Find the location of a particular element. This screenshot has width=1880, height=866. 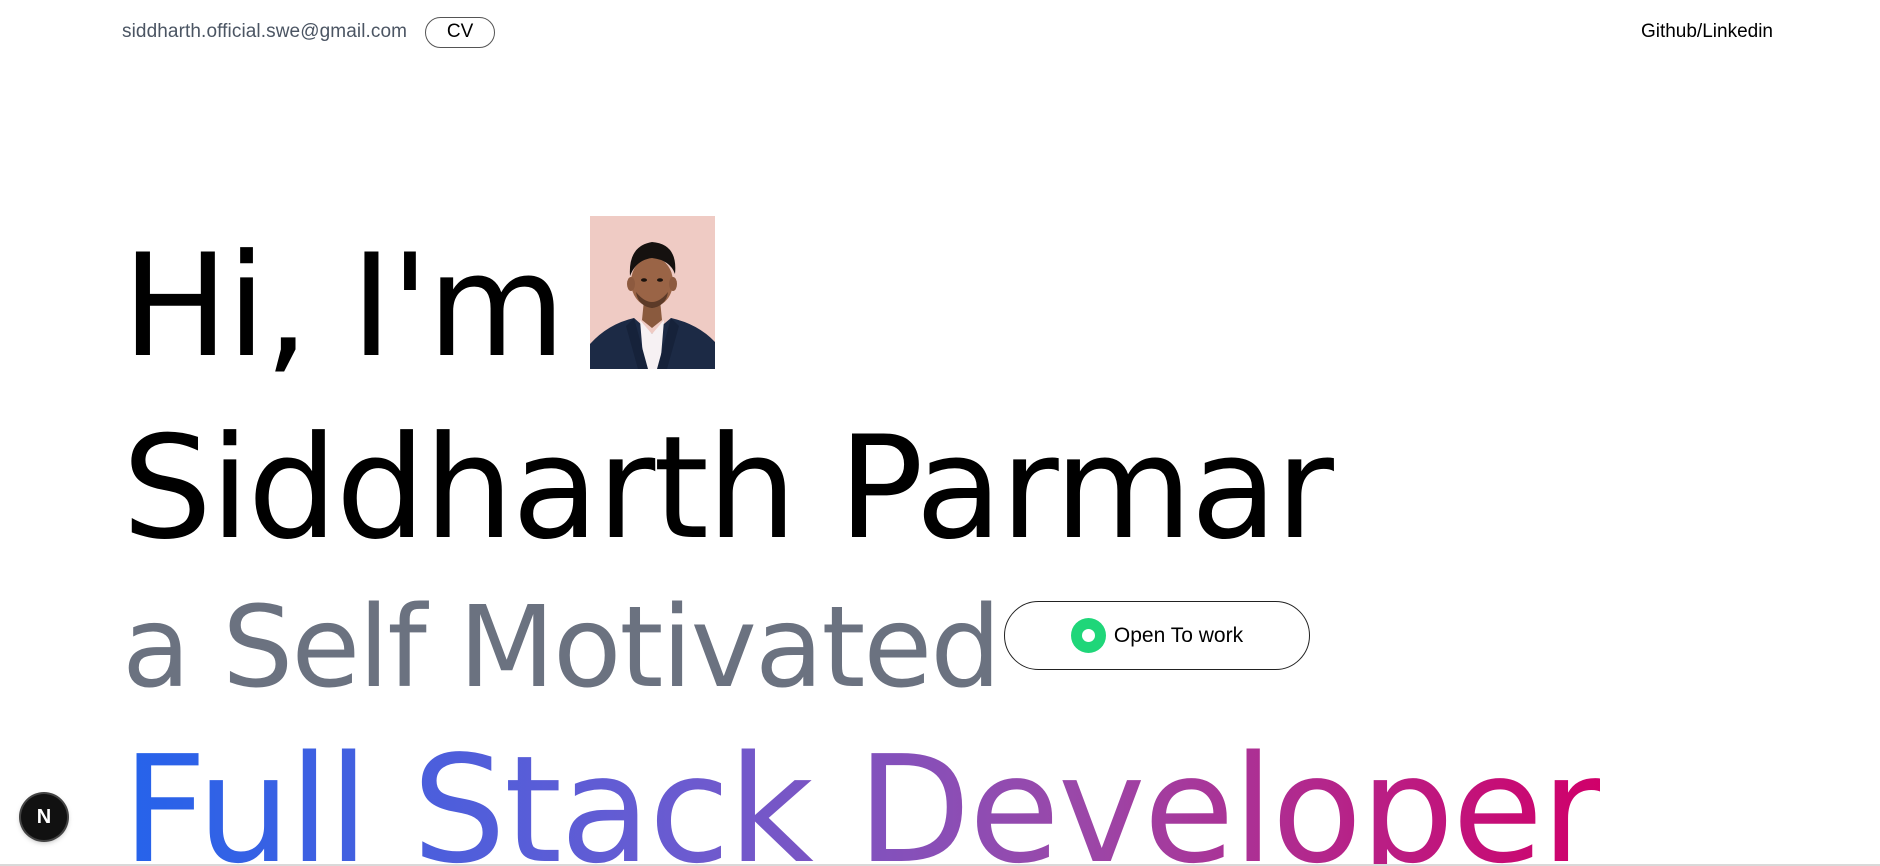

open-to-work-badge: Open To work is located at coordinates (1157, 635).